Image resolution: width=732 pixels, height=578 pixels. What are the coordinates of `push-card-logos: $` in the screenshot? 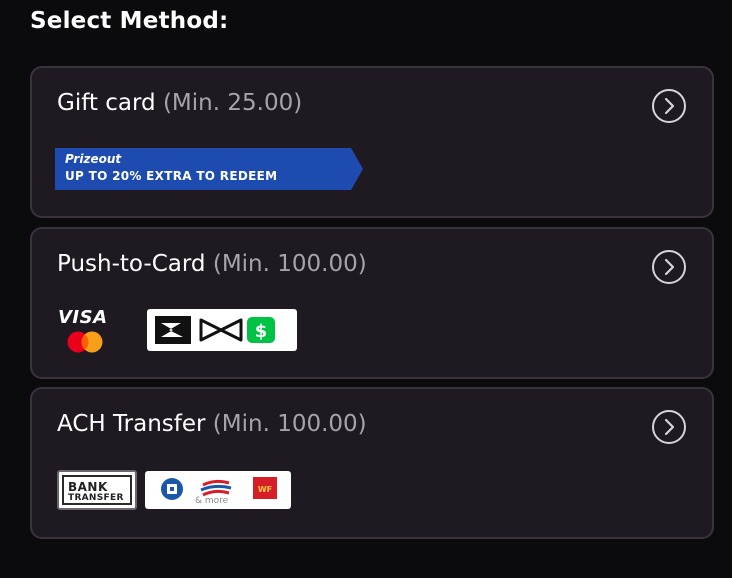 It's located at (222, 330).